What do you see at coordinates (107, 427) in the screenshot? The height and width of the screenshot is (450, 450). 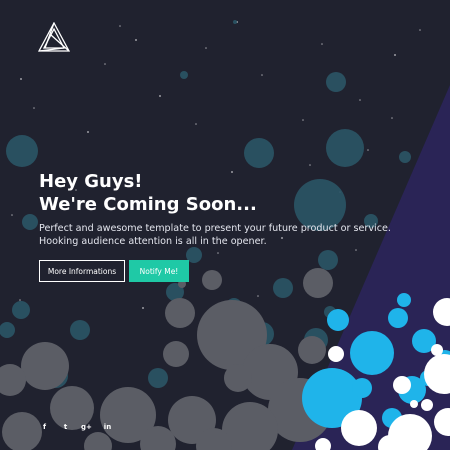 I see `linkedin-icon: in` at bounding box center [107, 427].